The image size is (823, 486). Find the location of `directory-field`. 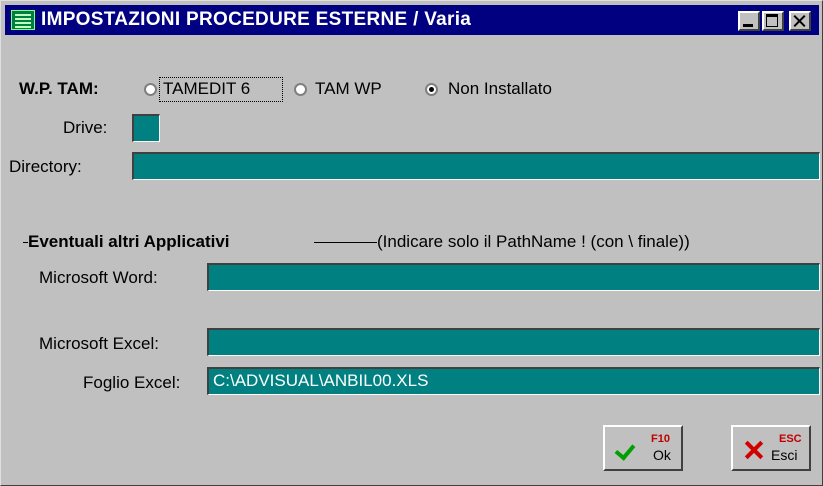

directory-field is located at coordinates (476, 166).